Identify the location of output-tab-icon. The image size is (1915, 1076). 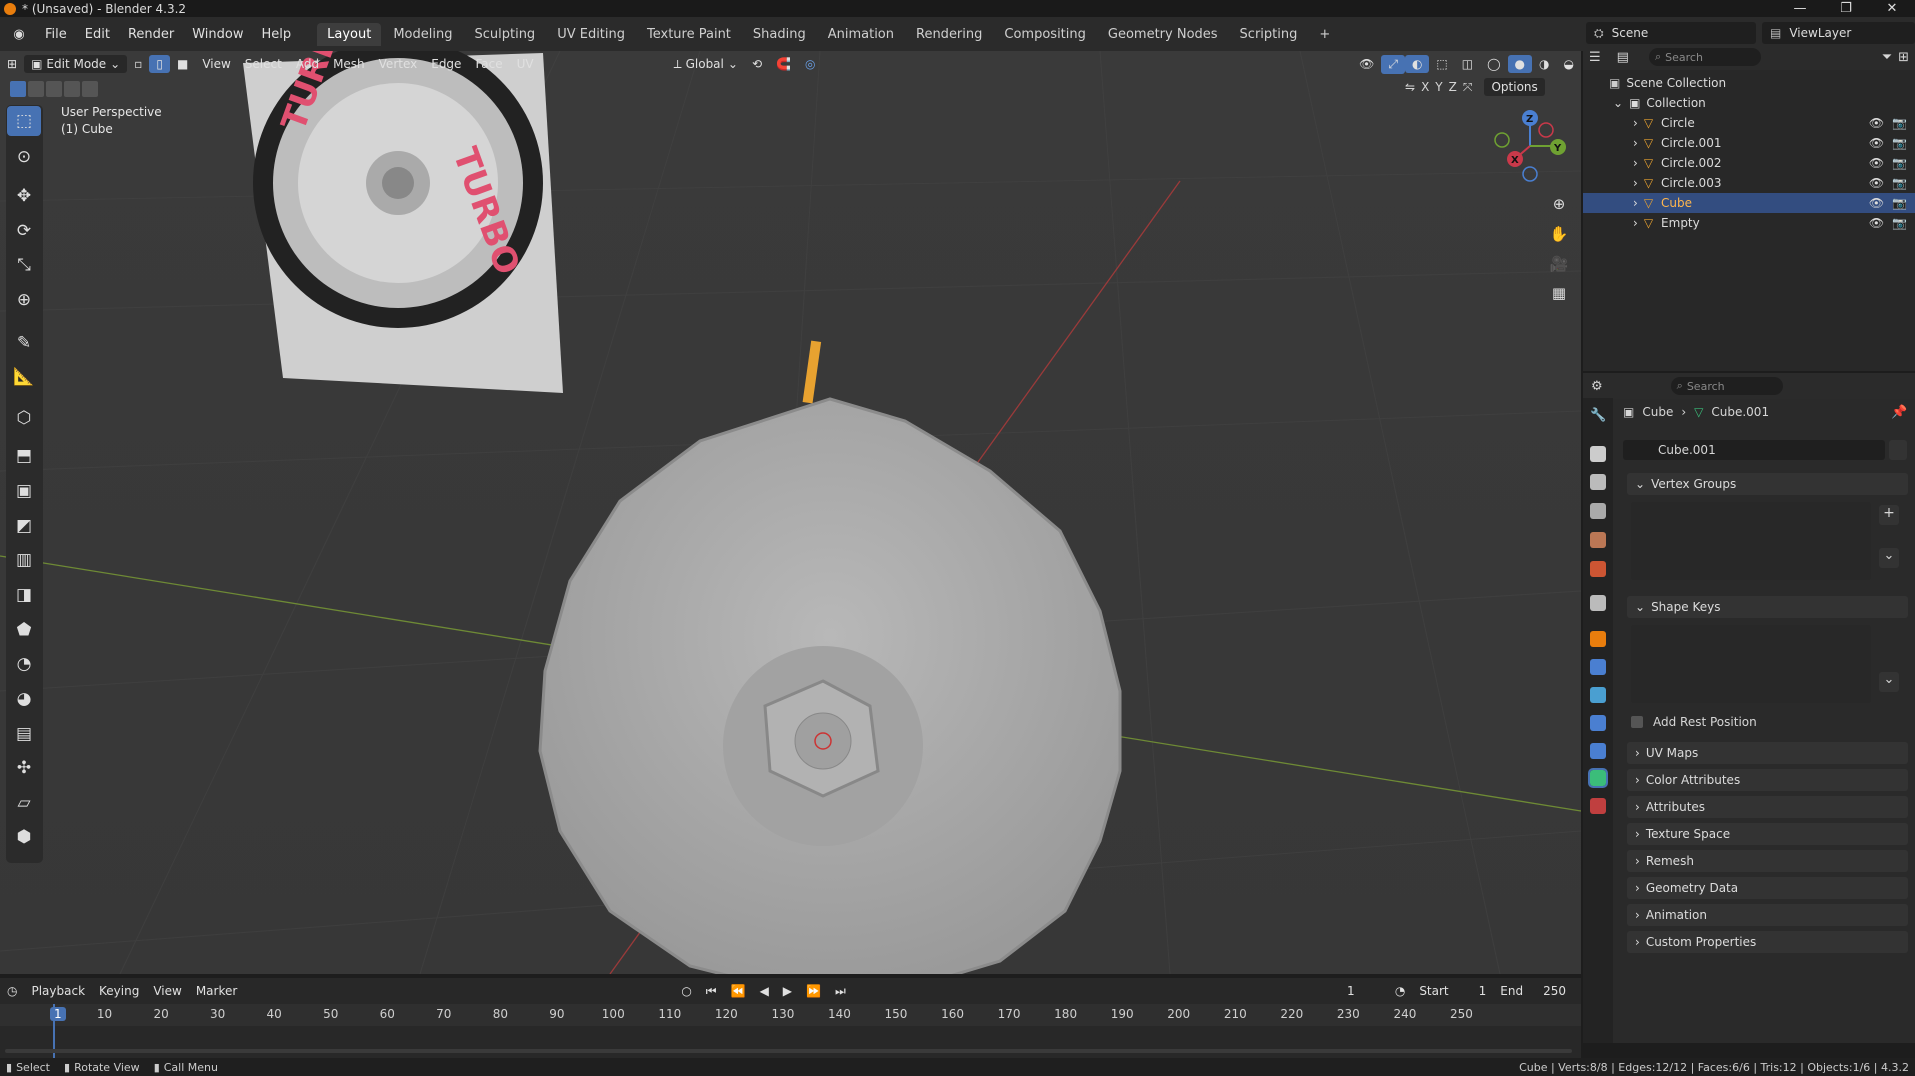
(1598, 482).